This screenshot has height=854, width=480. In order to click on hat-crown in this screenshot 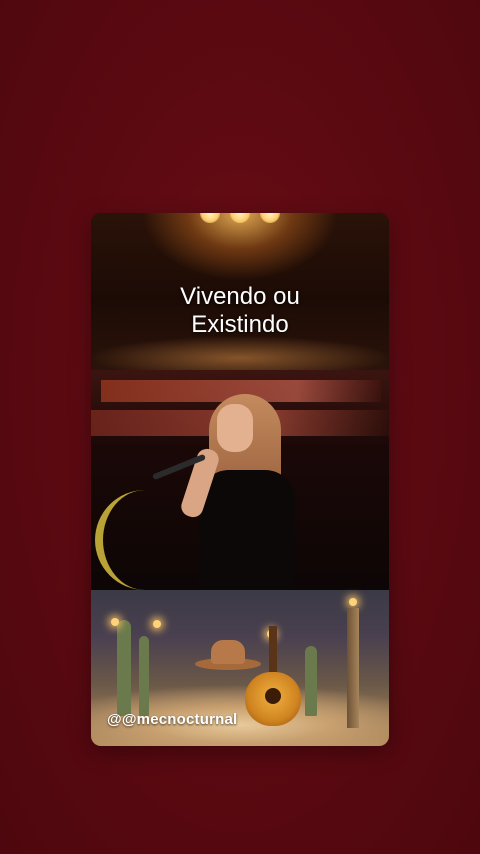, I will do `click(228, 652)`.